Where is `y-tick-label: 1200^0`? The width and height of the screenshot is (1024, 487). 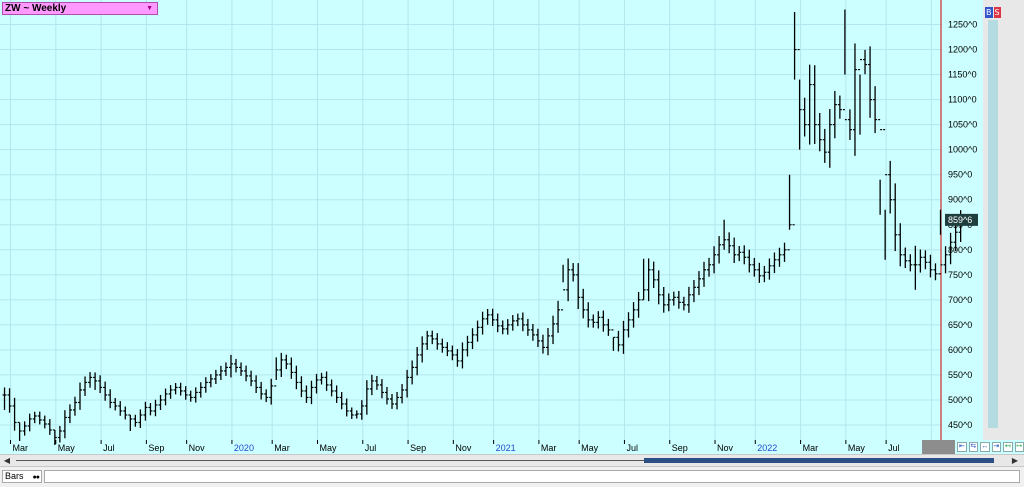
y-tick-label: 1200^0 is located at coordinates (962, 50).